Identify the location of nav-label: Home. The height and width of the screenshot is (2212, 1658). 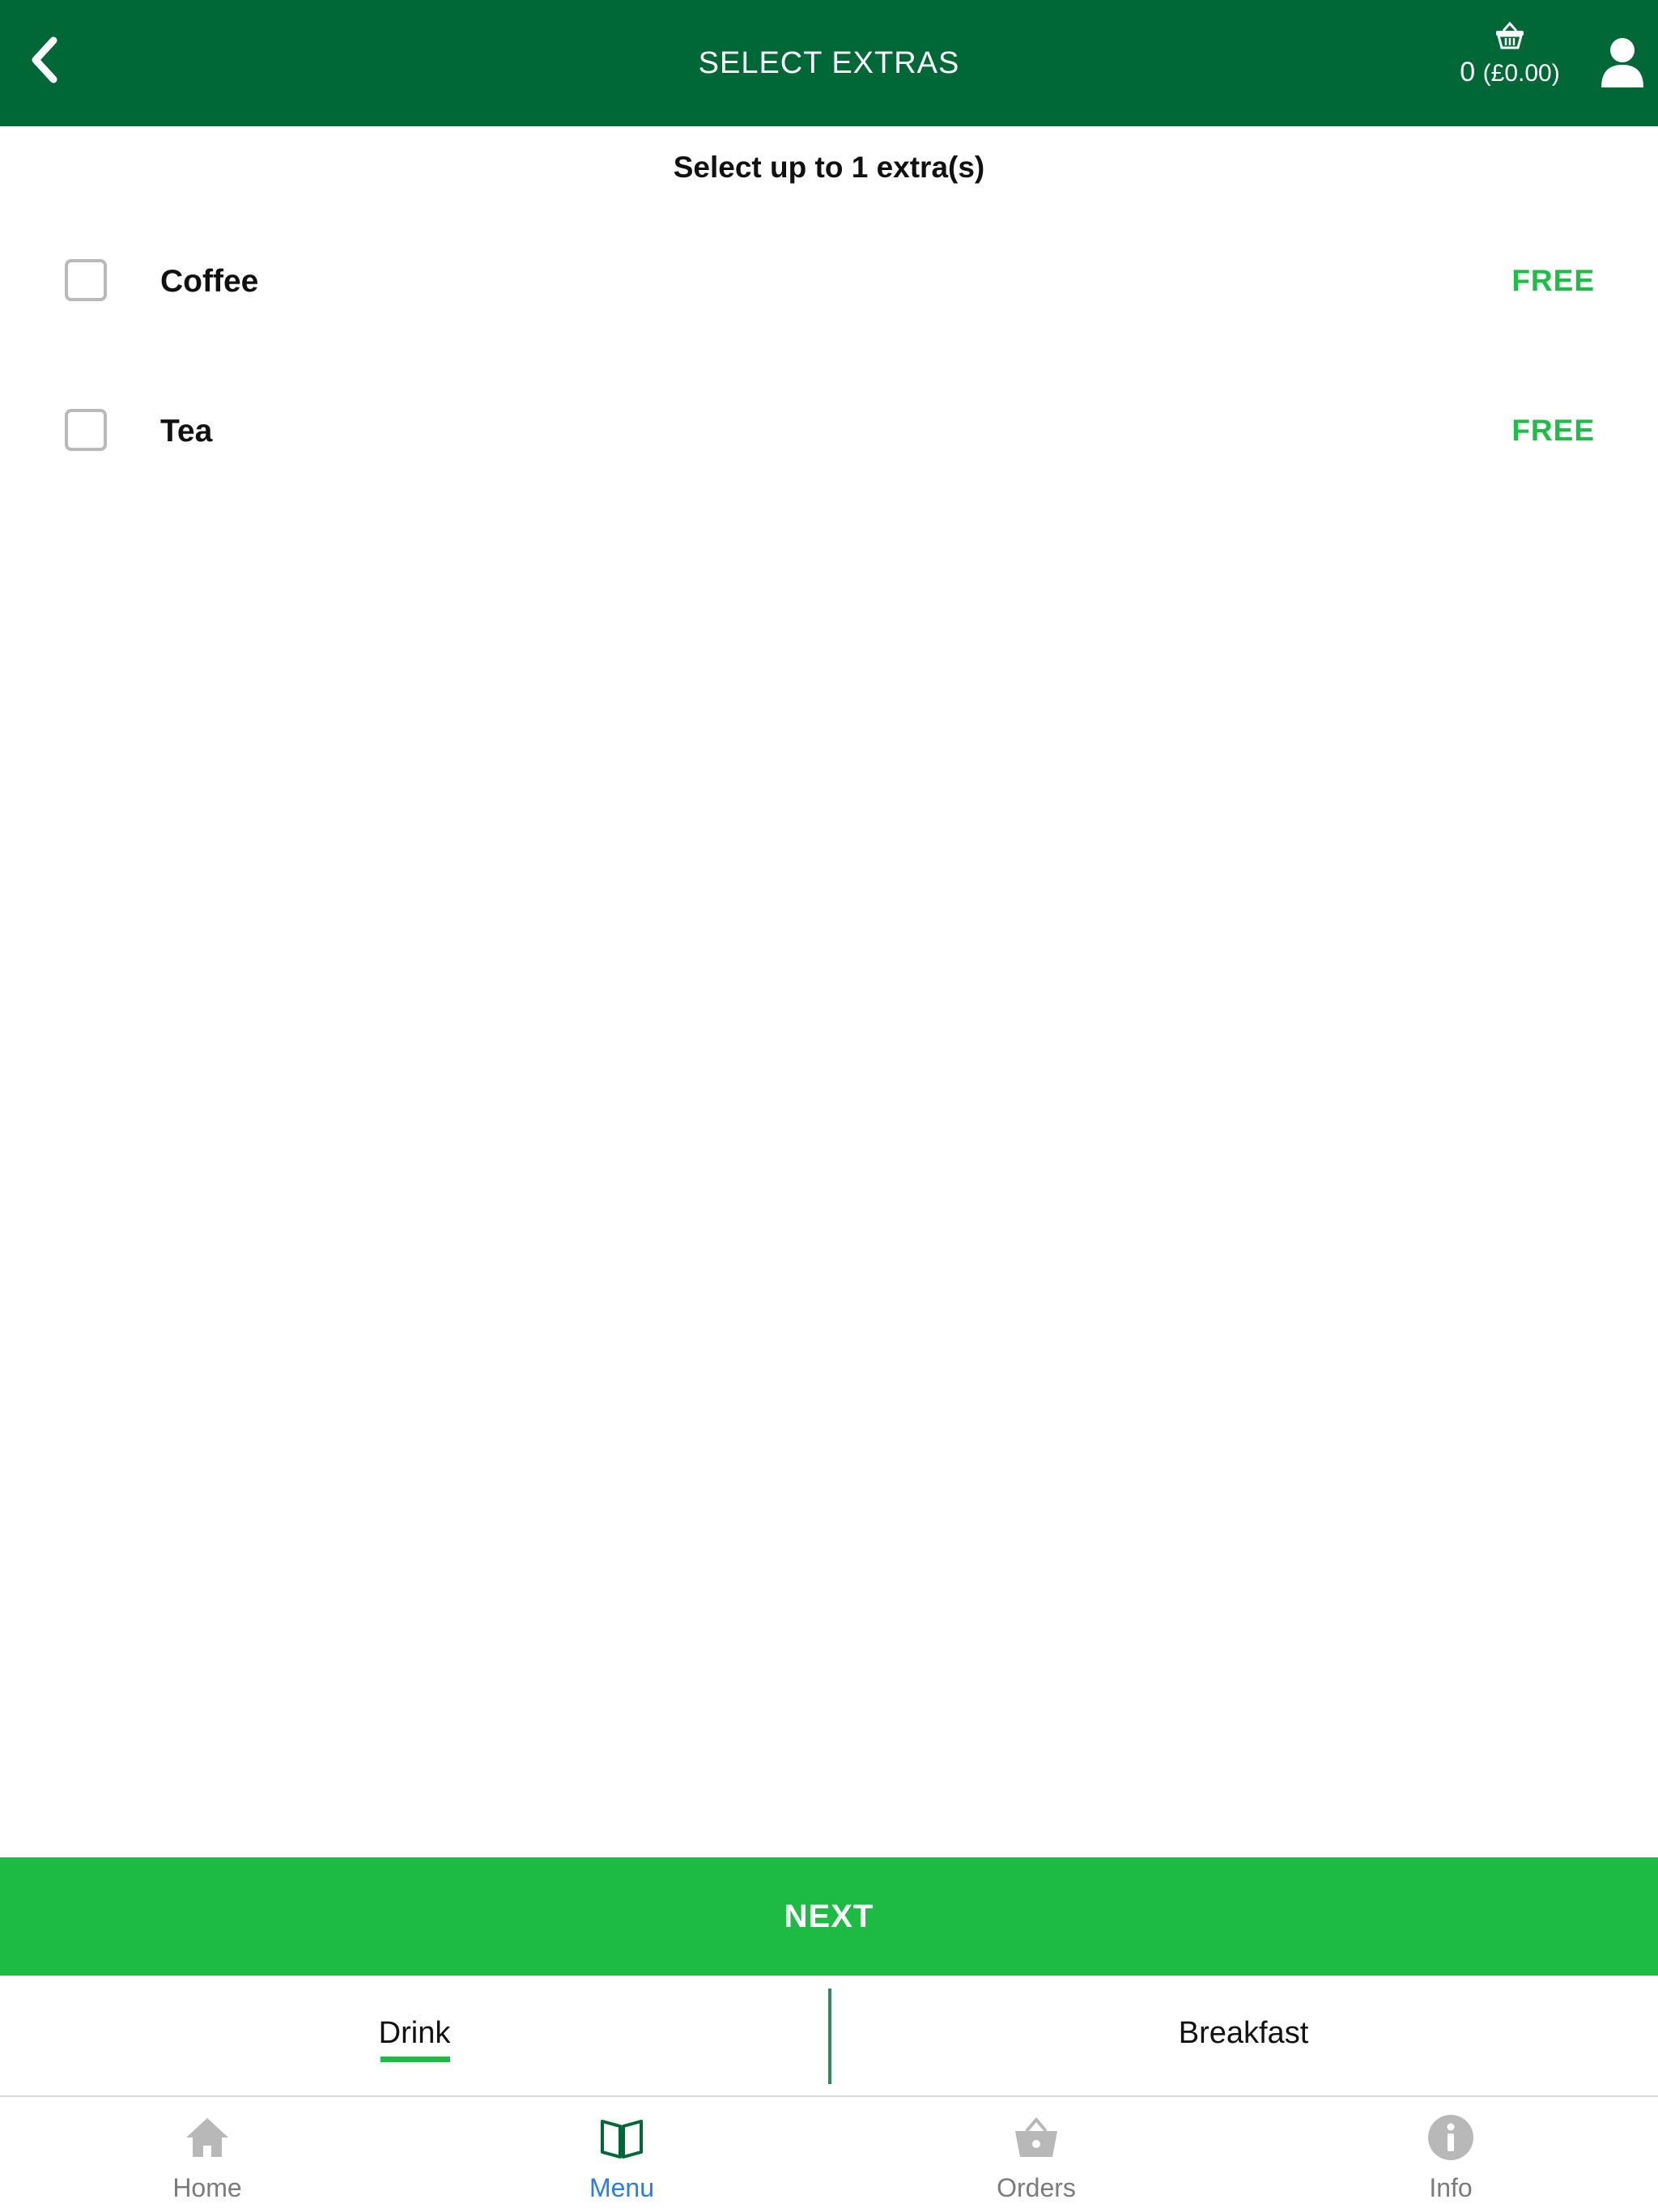
(207, 2187).